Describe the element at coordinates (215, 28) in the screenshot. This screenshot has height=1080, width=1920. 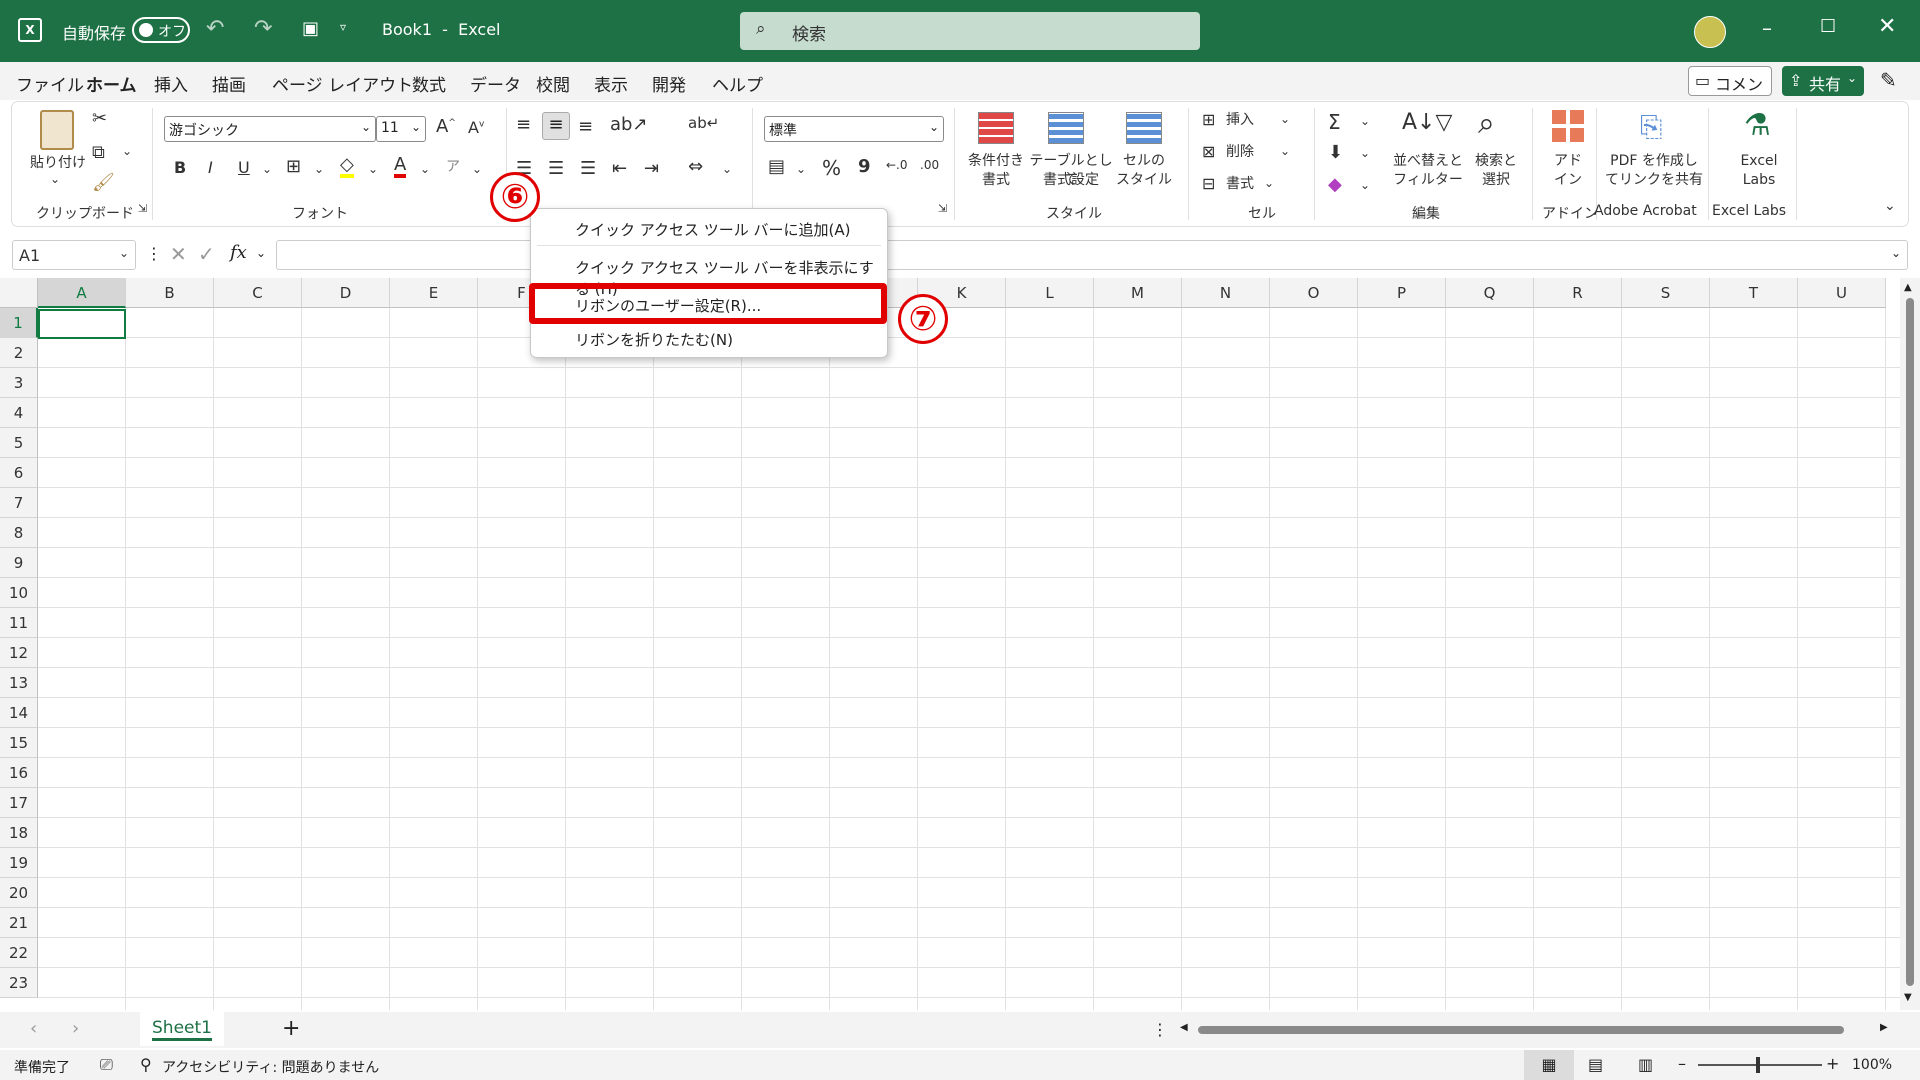
I see `undo-icon: ↶` at that location.